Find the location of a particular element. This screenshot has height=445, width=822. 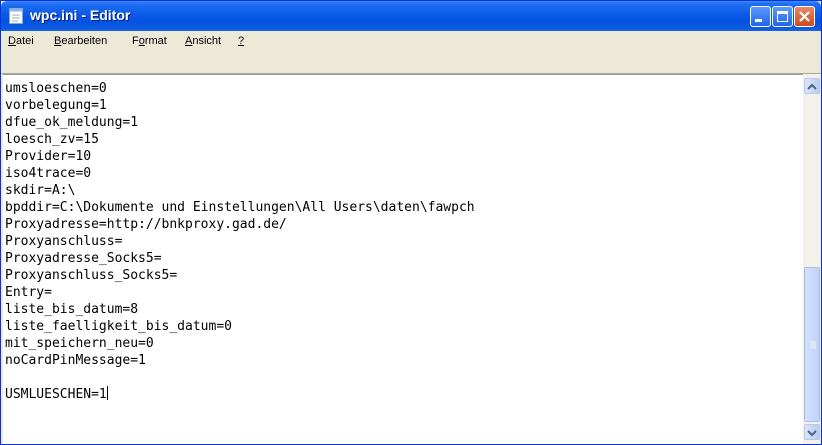

menu-bar: Datei Bearbeiten Format Ansicht ? is located at coordinates (411, 41).